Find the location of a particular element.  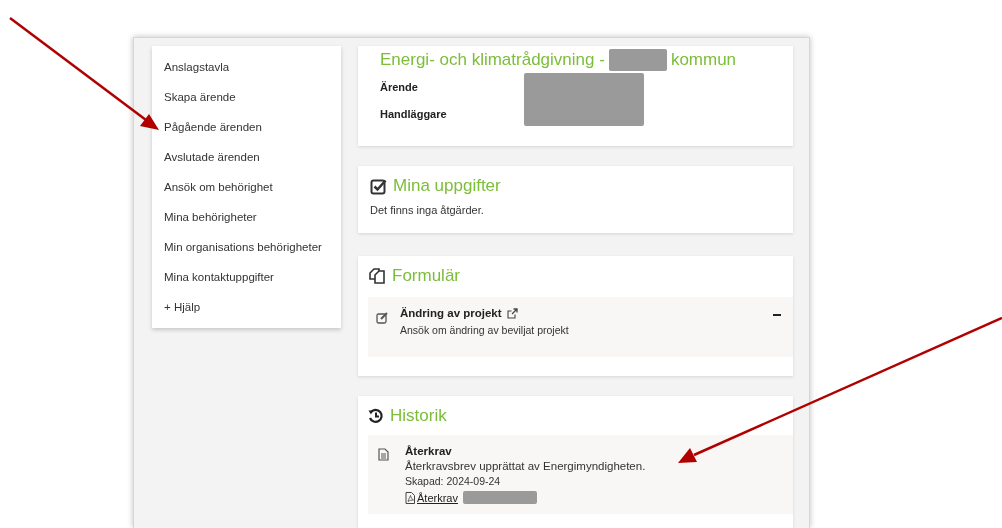

form-description: Ansök om ändring av beviljat projekt is located at coordinates (484, 330).